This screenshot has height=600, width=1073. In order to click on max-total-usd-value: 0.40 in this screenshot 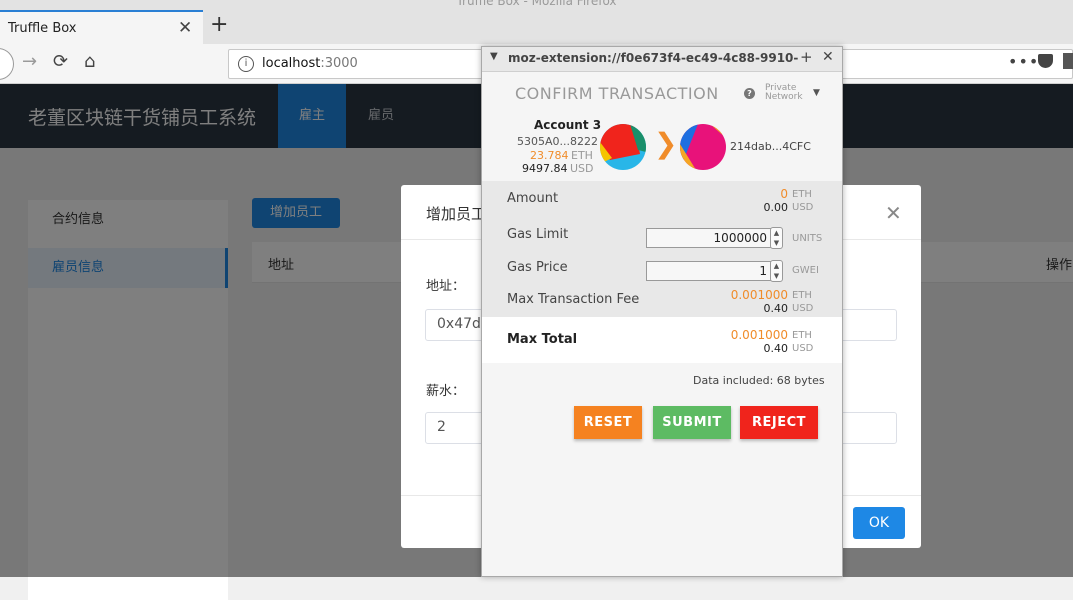, I will do `click(776, 348)`.